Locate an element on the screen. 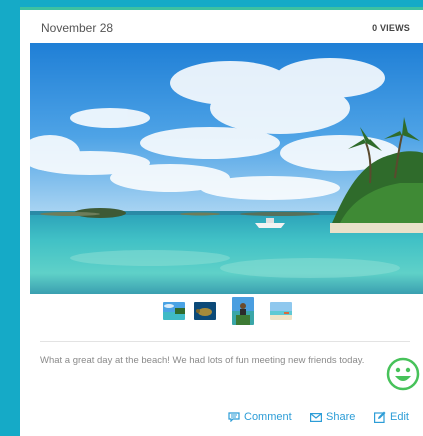 The image size is (423, 436). edit-label: Edit is located at coordinates (399, 417).